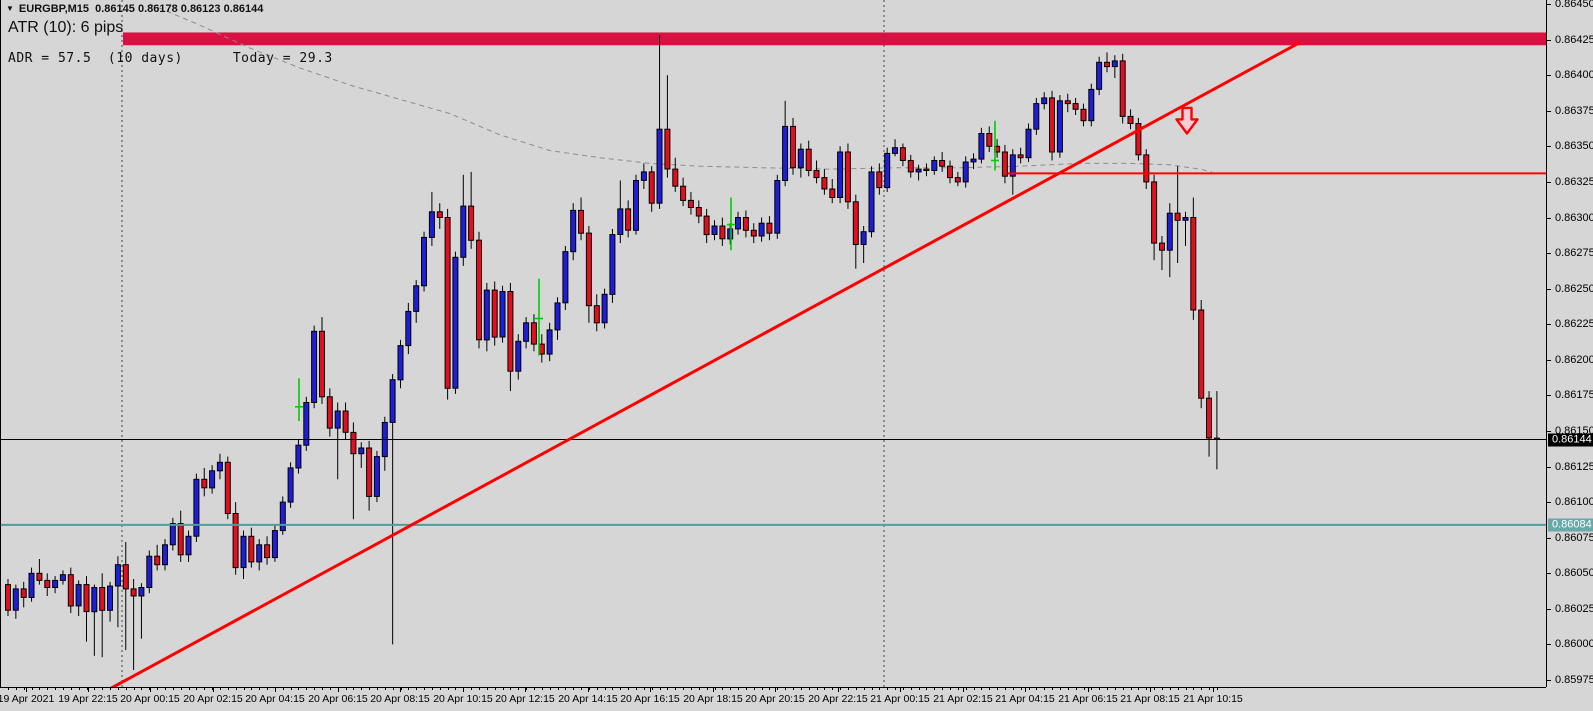 The height and width of the screenshot is (711, 1593). What do you see at coordinates (10, 8) in the screenshot?
I see `symbol-dropdown-icon: ▼` at bounding box center [10, 8].